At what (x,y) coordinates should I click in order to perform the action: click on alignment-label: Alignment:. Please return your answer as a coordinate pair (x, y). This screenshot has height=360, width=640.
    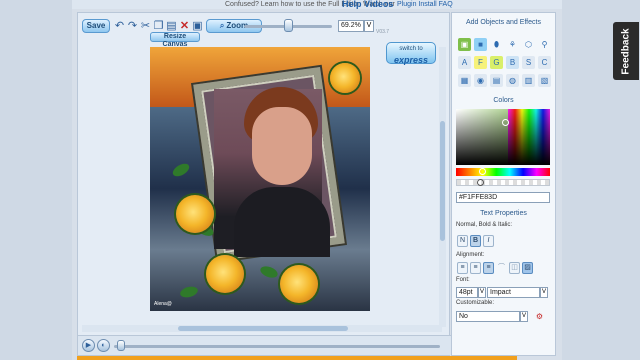
    Looking at the image, I should click on (470, 255).